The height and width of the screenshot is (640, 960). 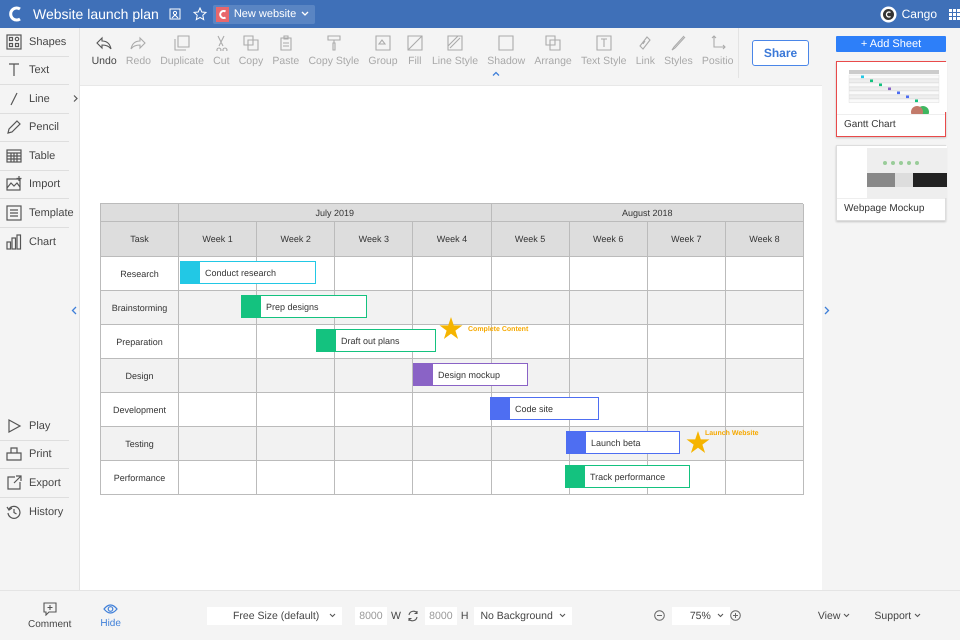 I want to click on toolbar-label: Styles, so click(x=678, y=61).